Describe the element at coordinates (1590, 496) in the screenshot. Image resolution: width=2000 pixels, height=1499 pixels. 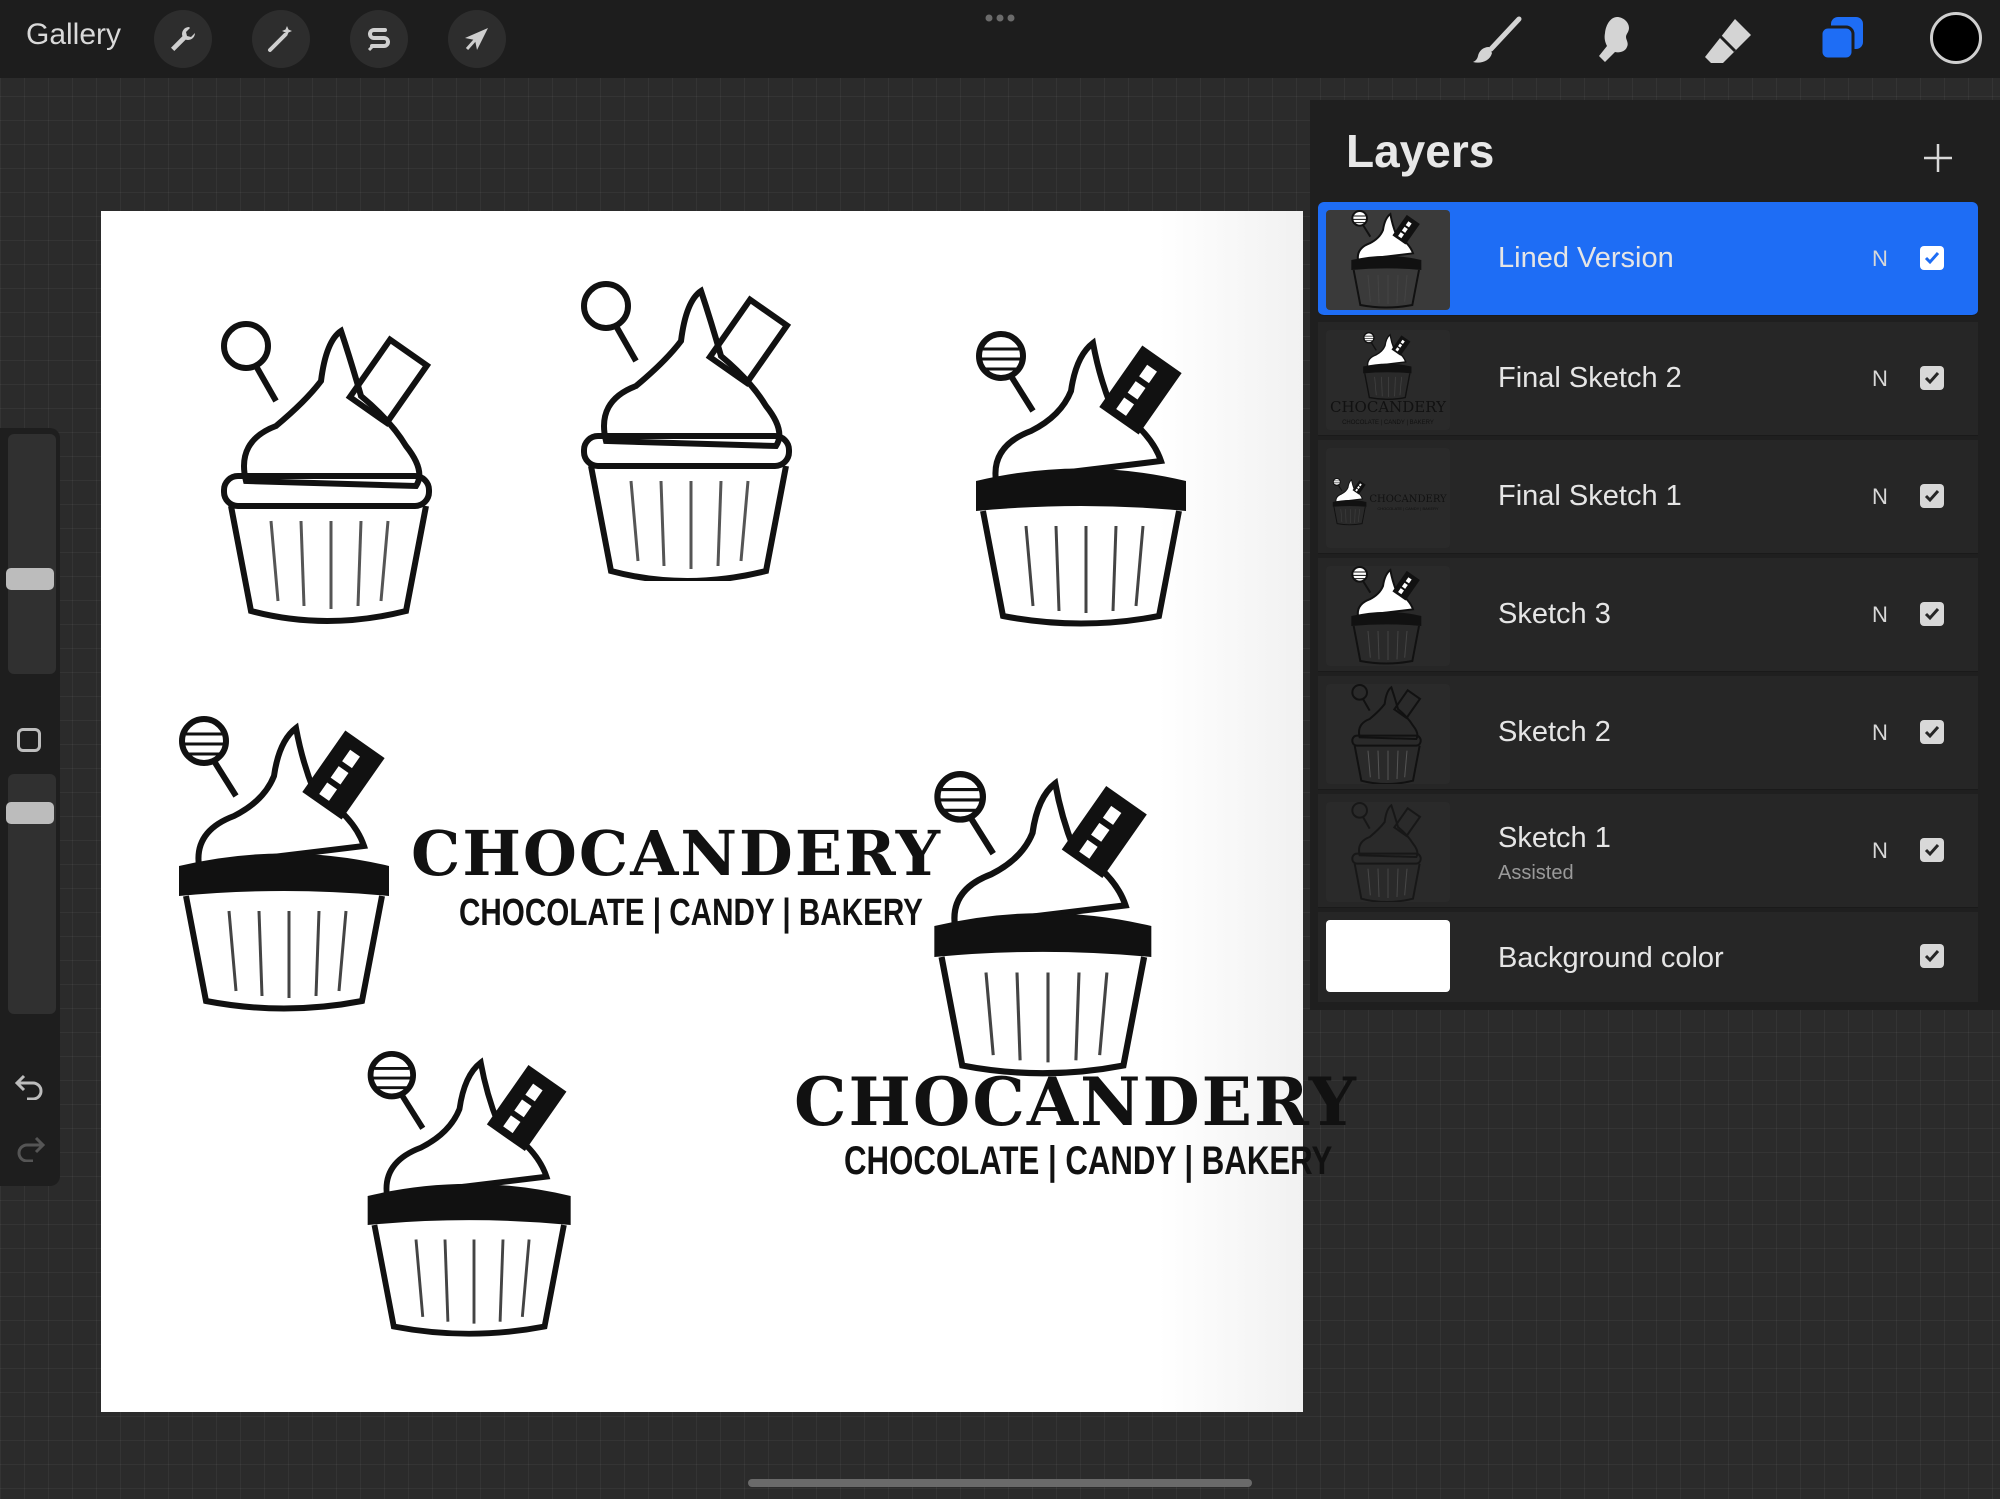
I see `layer-name: Final Sketch 1` at that location.